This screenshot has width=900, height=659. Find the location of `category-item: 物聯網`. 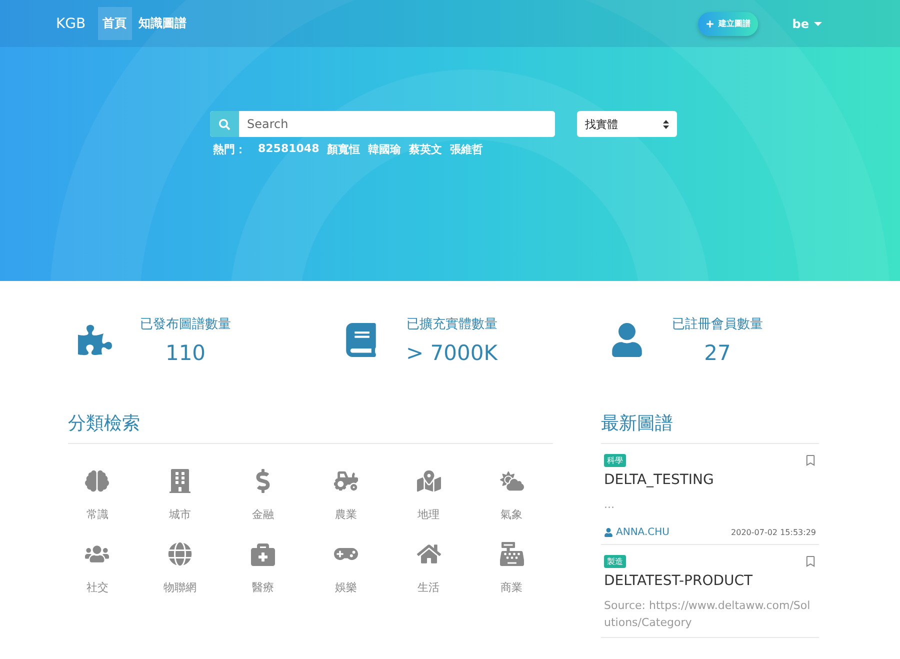

category-item: 物聯網 is located at coordinates (180, 568).